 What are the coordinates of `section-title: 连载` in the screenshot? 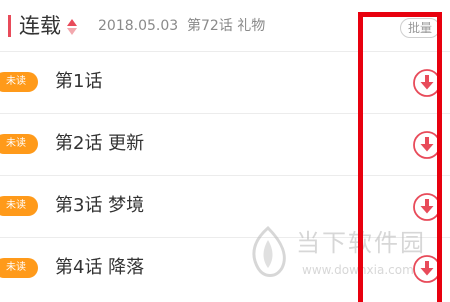 It's located at (40, 26).